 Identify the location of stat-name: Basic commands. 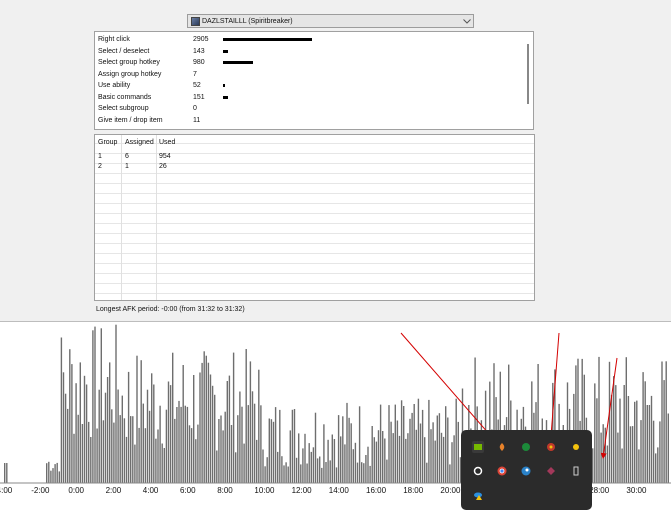
(125, 97).